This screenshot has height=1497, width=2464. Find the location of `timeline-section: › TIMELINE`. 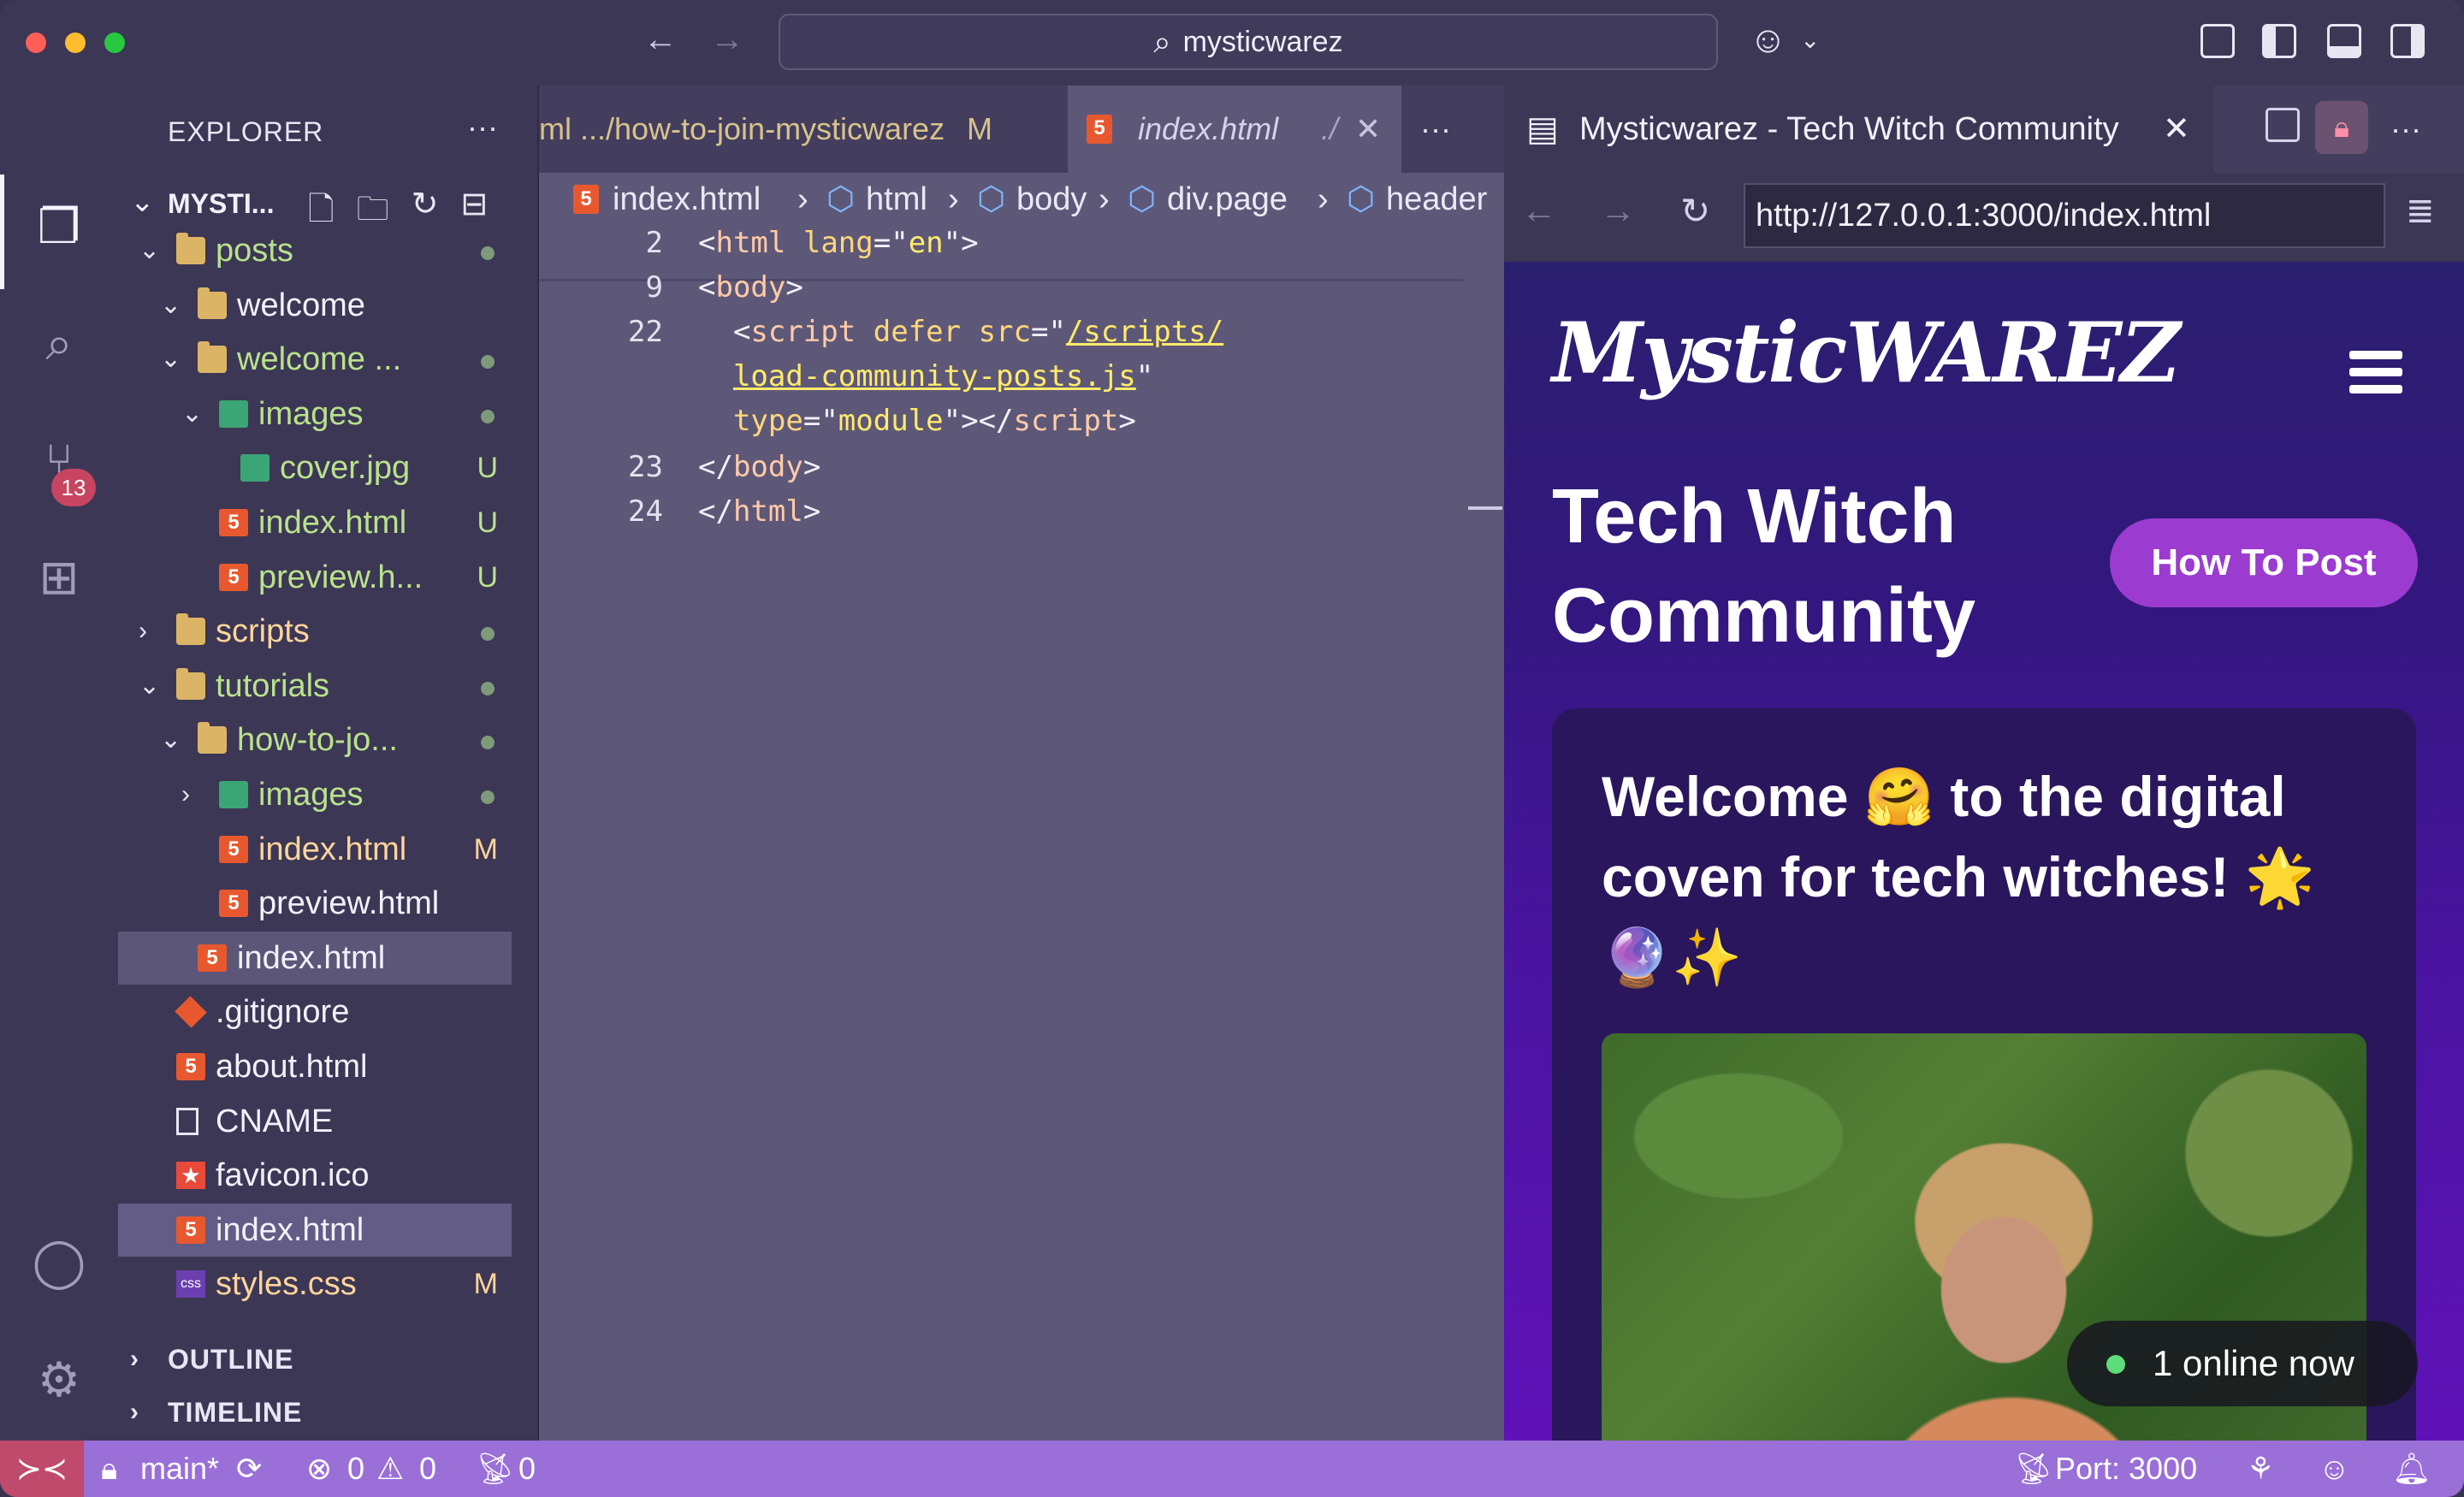

timeline-section: › TIMELINE is located at coordinates (327, 1412).